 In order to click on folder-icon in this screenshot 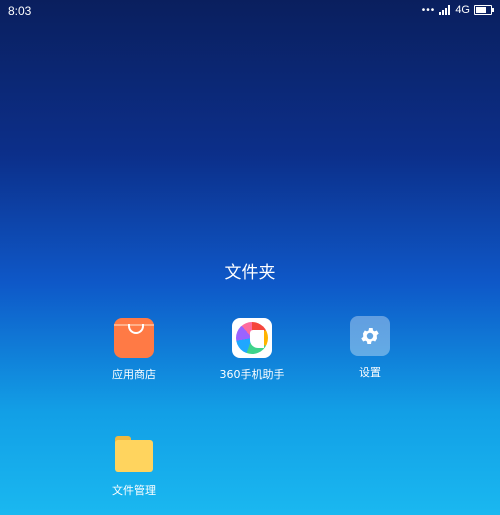, I will do `click(134, 454)`.